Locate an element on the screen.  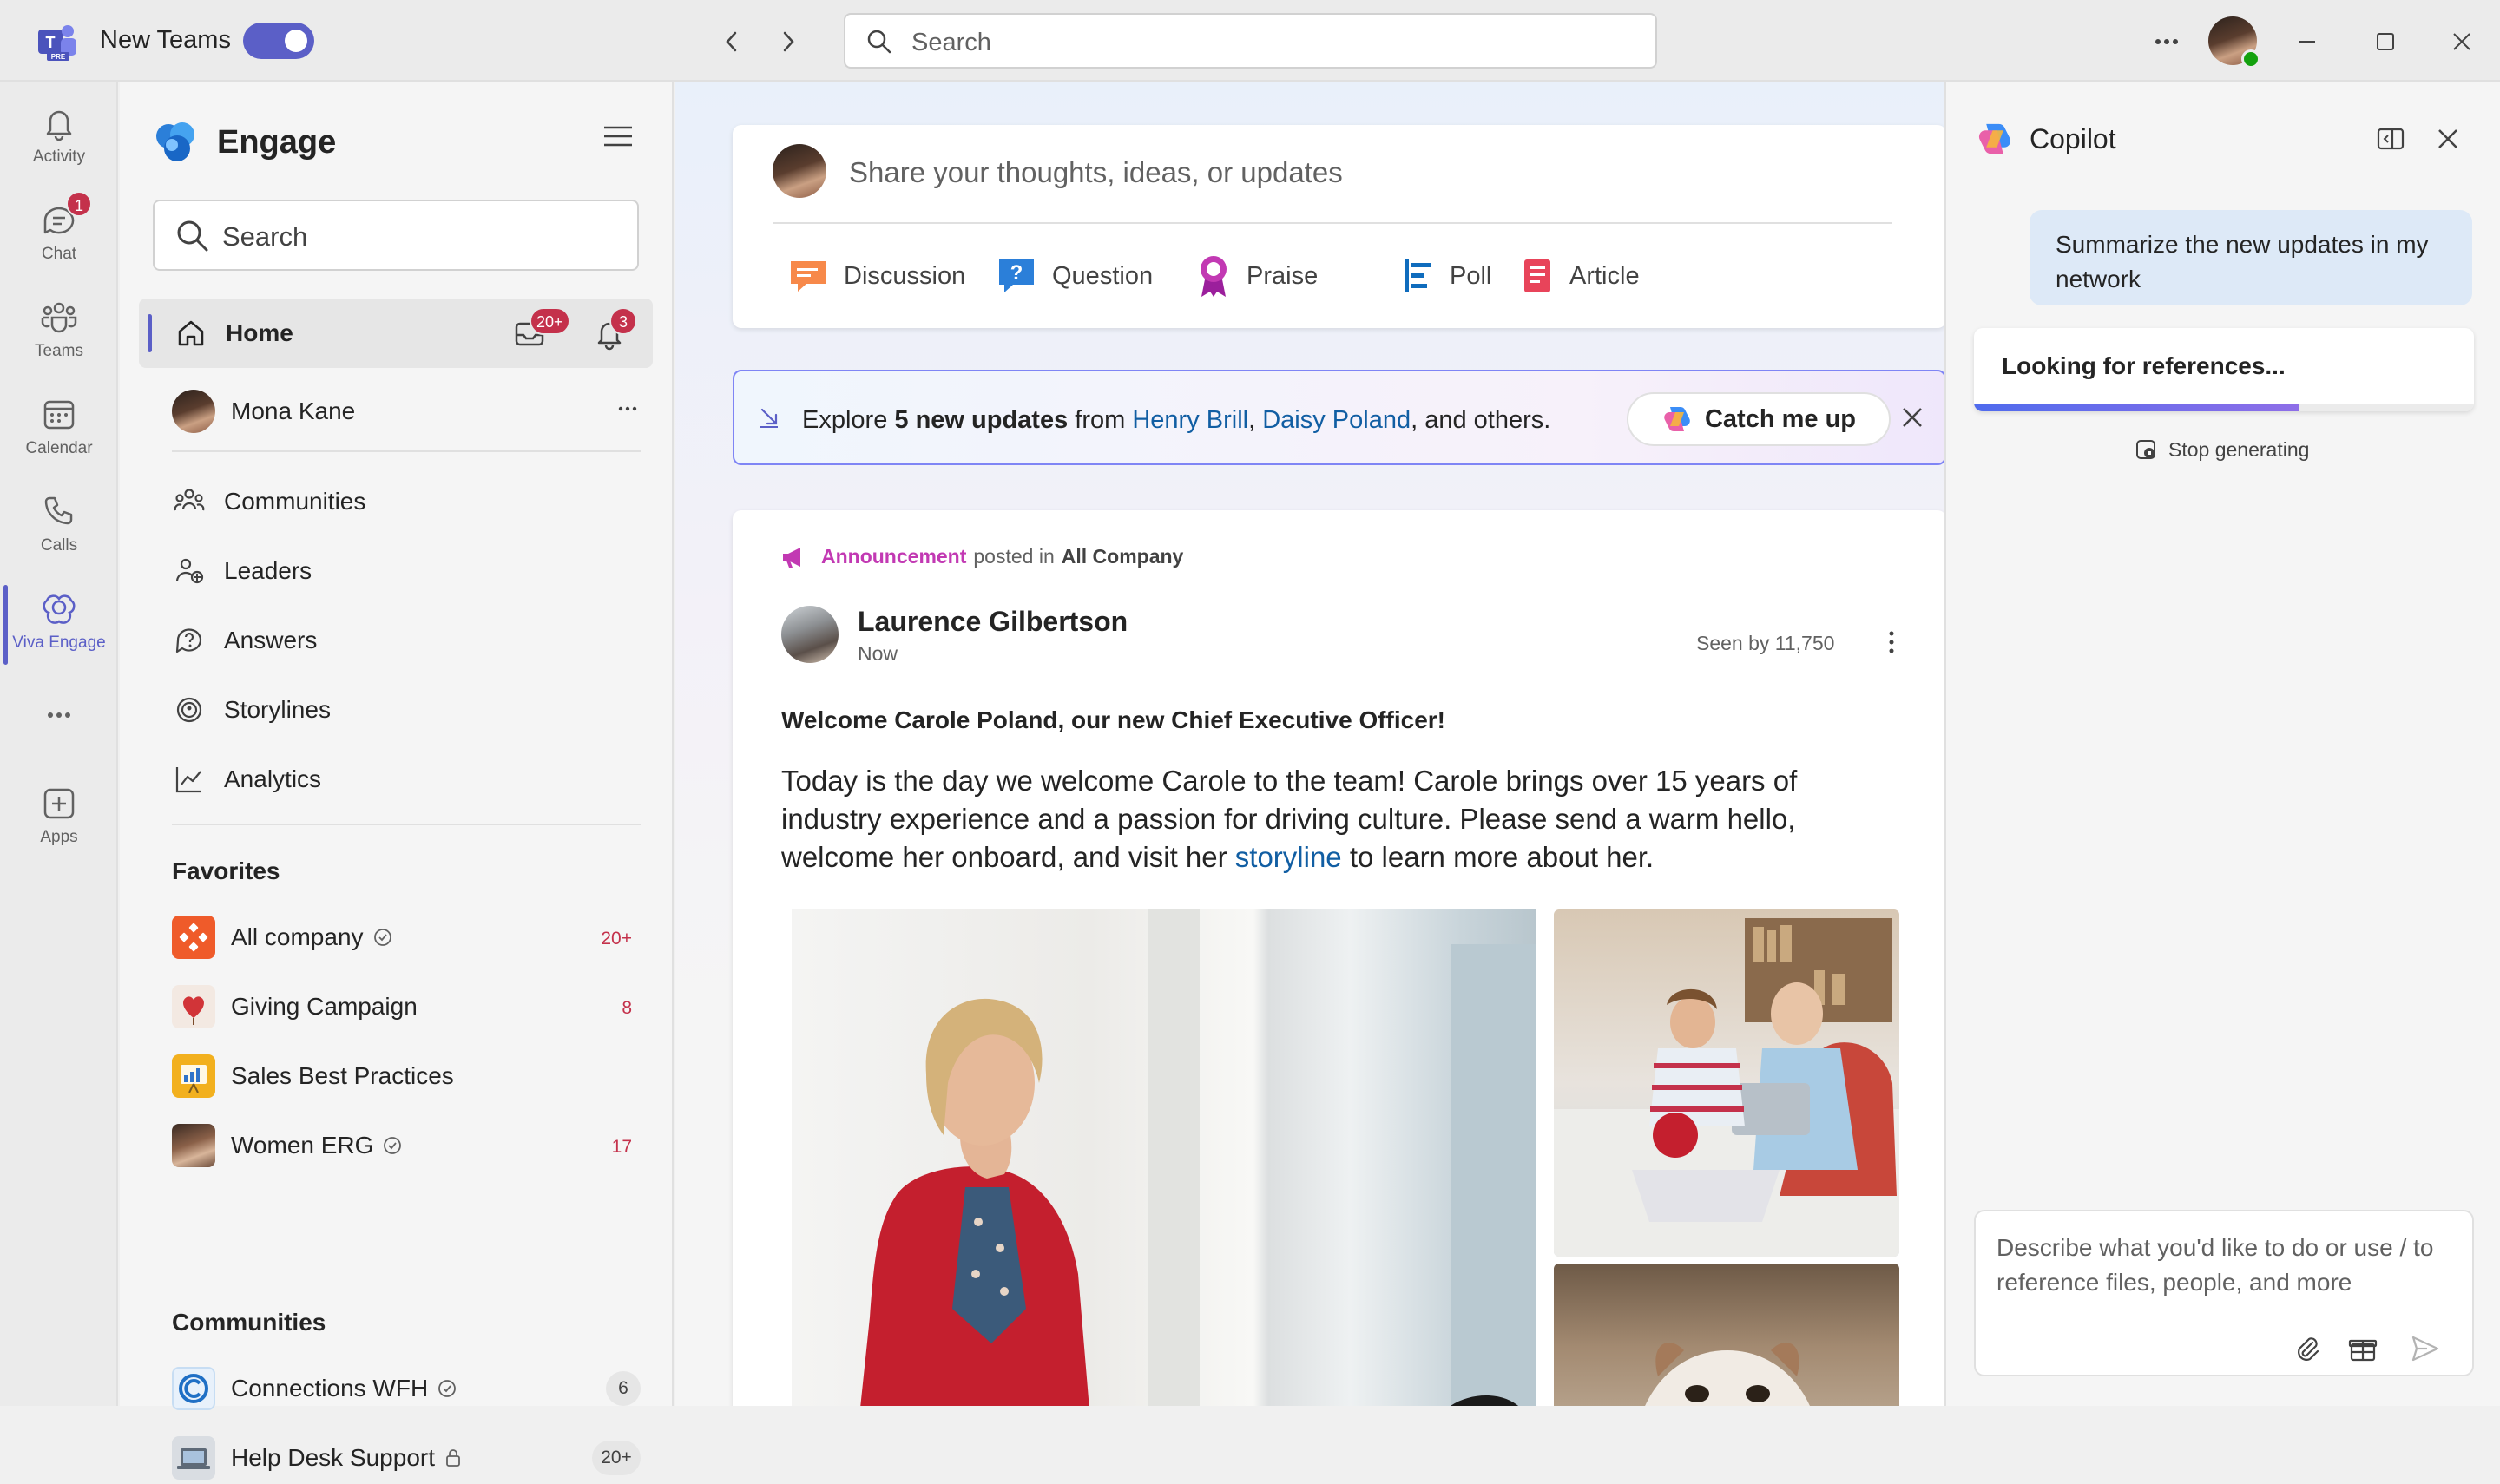
praise-button: Praise is located at coordinates (1256, 276).